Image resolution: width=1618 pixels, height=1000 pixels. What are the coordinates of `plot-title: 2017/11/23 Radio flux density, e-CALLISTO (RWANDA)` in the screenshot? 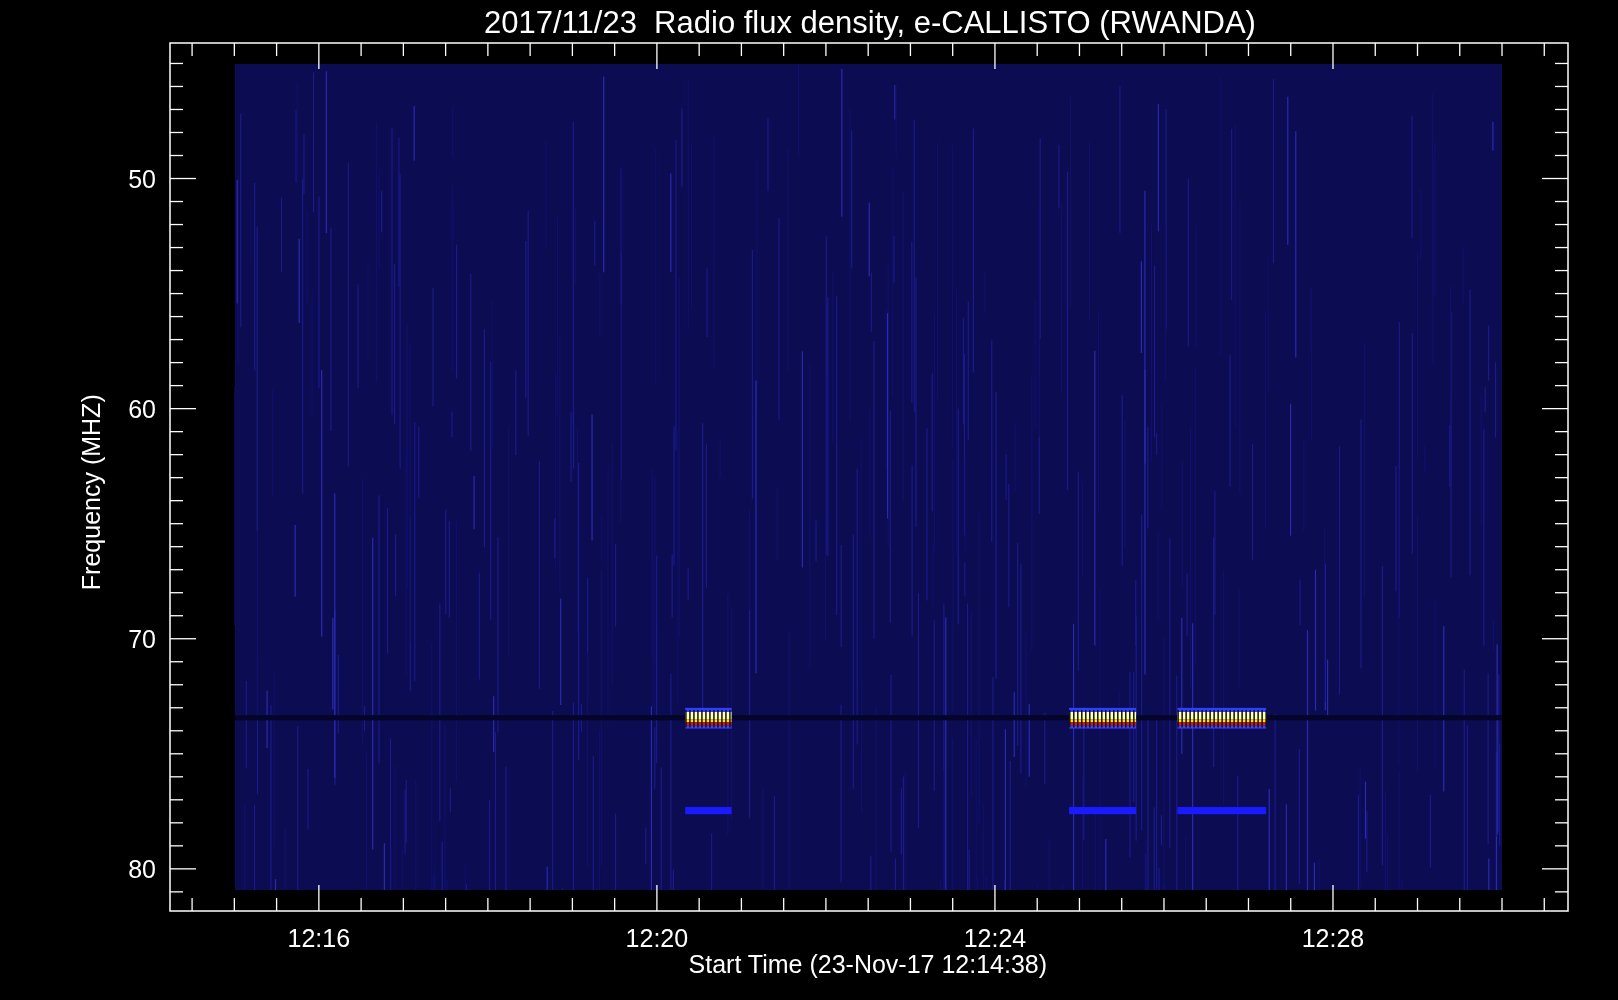 It's located at (870, 22).